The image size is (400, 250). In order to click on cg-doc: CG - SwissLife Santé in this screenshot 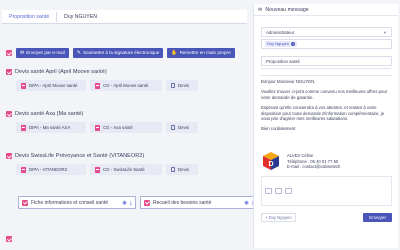, I will do `click(126, 169)`.